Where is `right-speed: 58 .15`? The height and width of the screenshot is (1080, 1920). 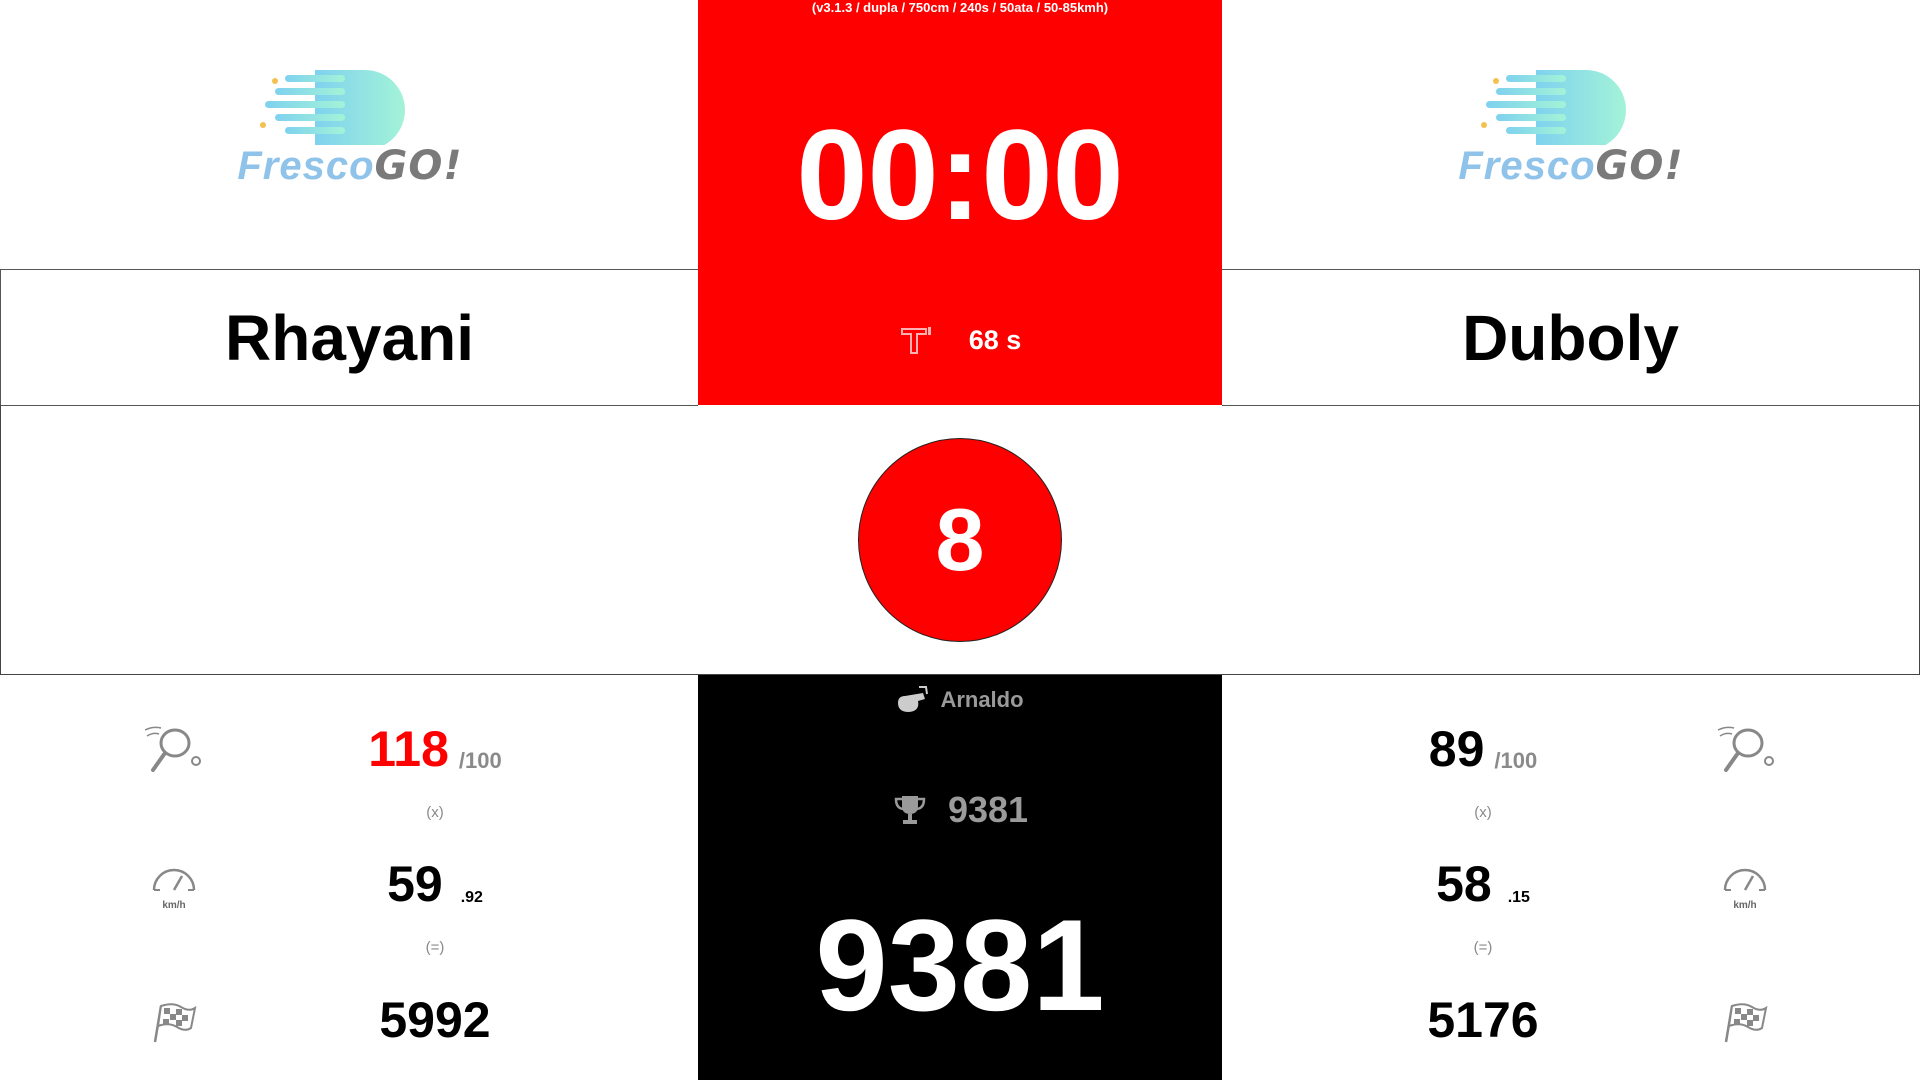 right-speed: 58 .15 is located at coordinates (1483, 883).